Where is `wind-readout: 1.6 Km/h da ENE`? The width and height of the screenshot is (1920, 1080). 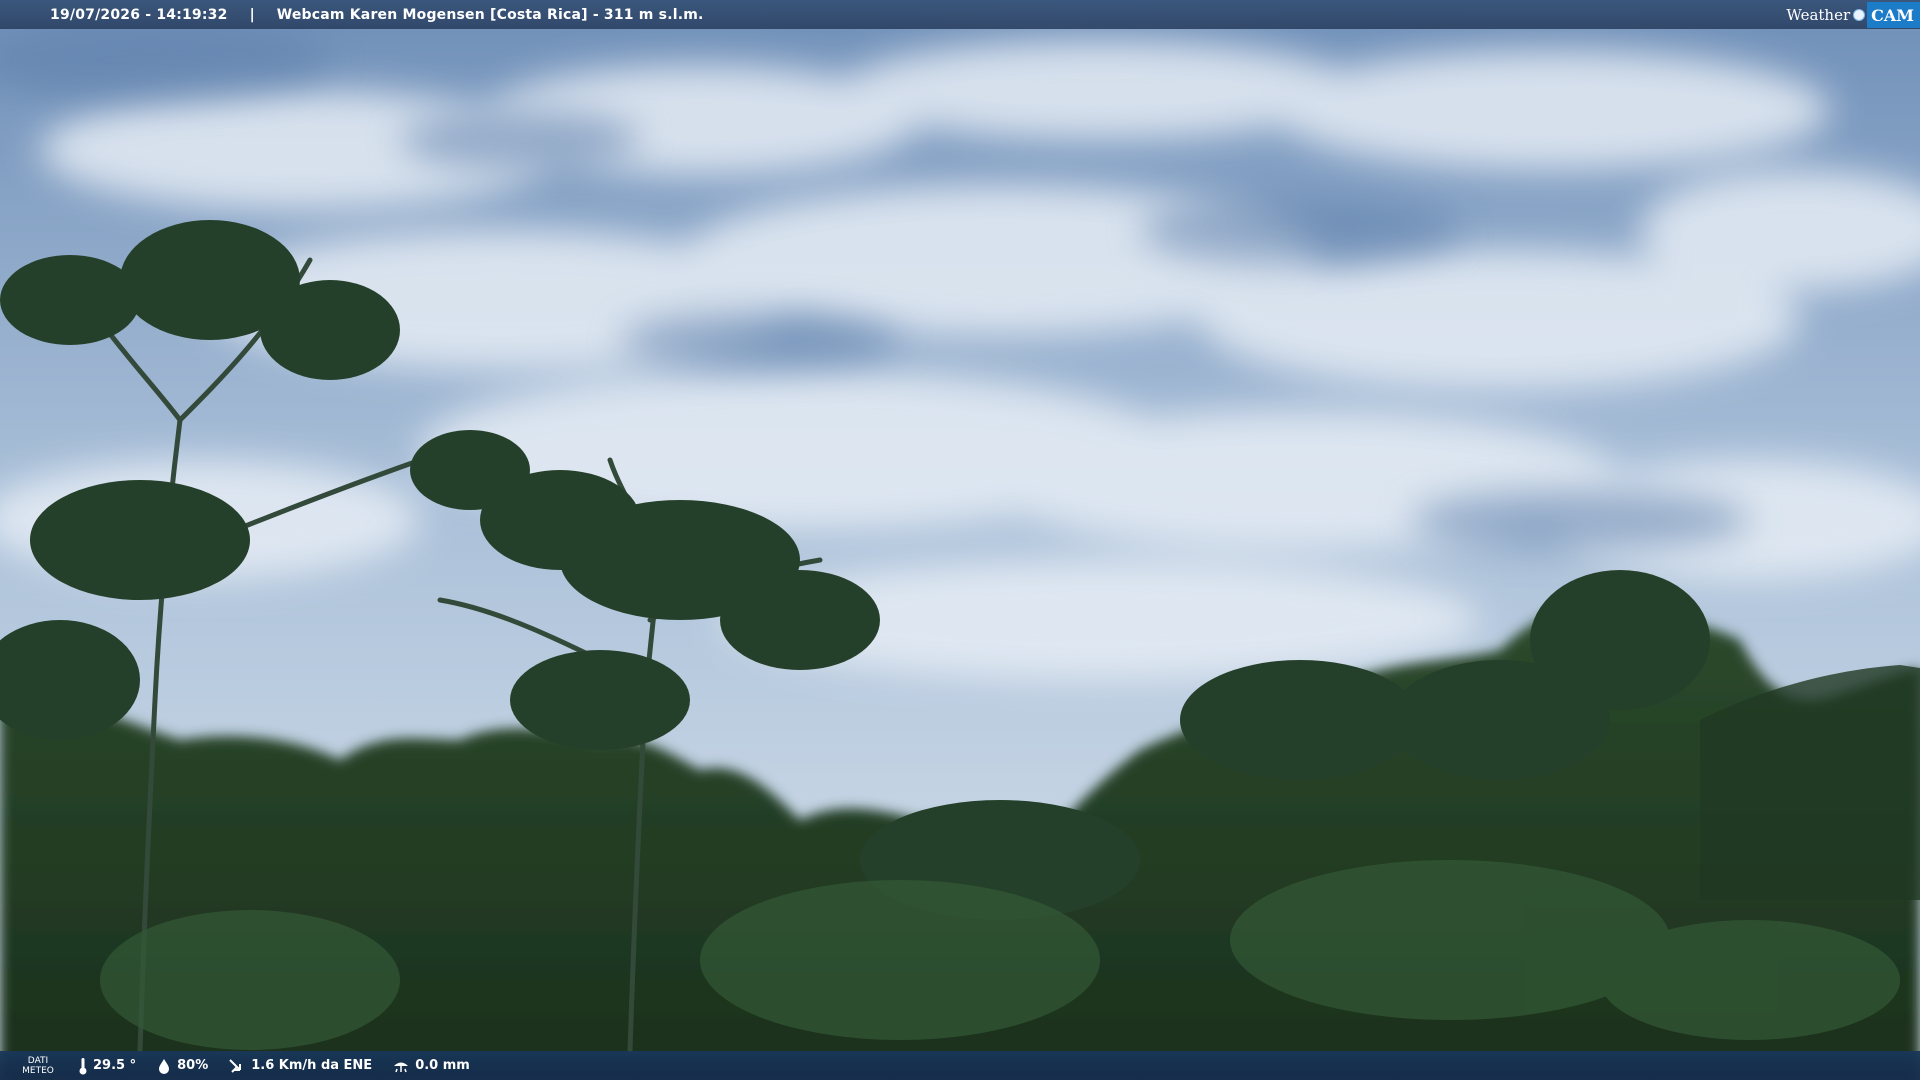 wind-readout: 1.6 Km/h da ENE is located at coordinates (300, 1066).